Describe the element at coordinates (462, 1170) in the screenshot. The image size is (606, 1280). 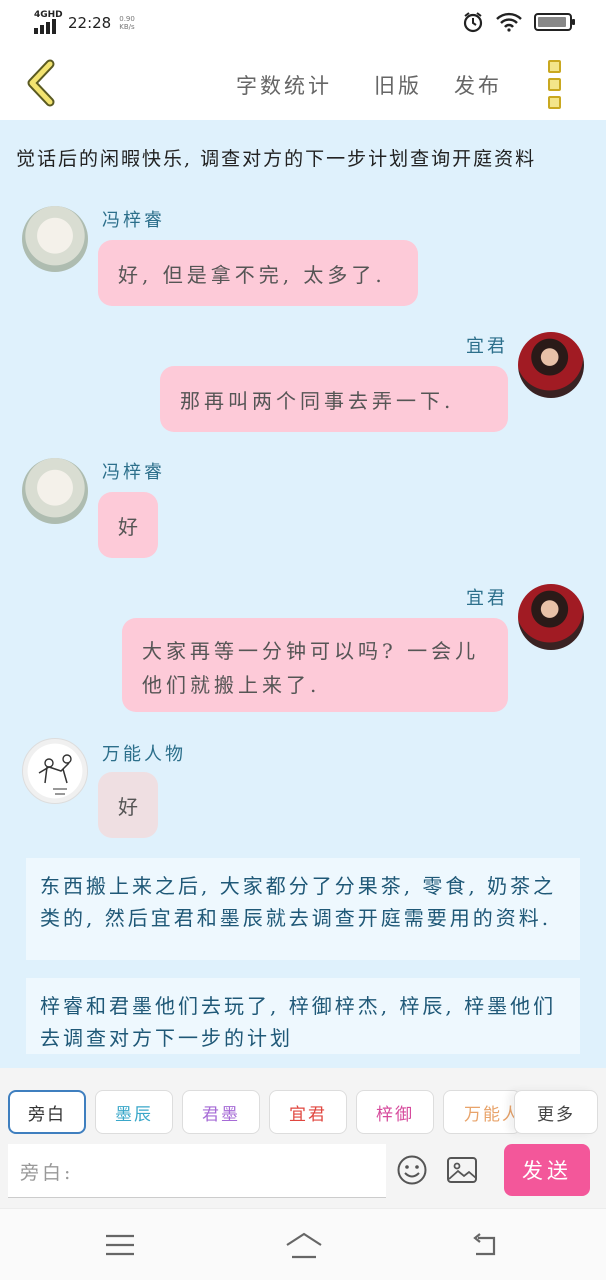
I see `image-icon` at that location.